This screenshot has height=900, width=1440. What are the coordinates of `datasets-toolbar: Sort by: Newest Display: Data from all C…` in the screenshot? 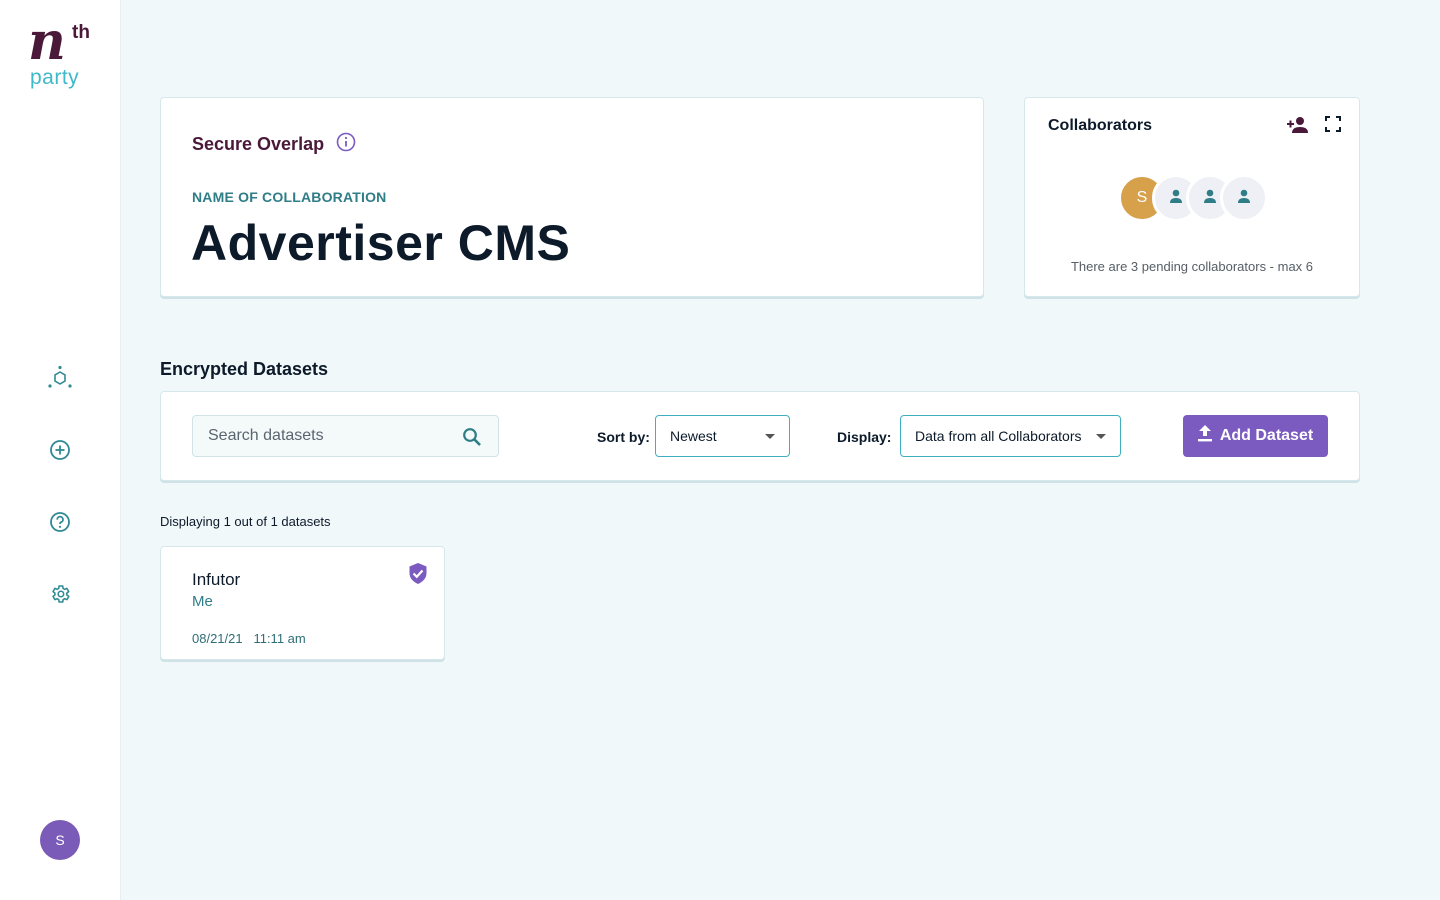 It's located at (760, 436).